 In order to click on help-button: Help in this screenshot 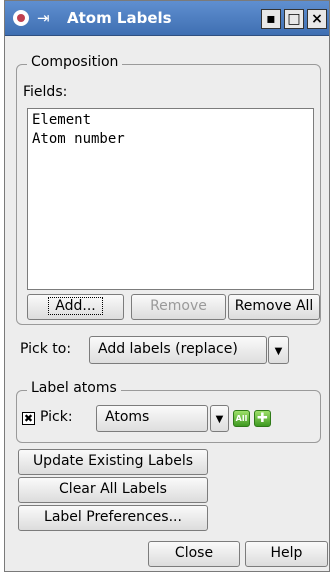, I will do `click(286, 554)`.